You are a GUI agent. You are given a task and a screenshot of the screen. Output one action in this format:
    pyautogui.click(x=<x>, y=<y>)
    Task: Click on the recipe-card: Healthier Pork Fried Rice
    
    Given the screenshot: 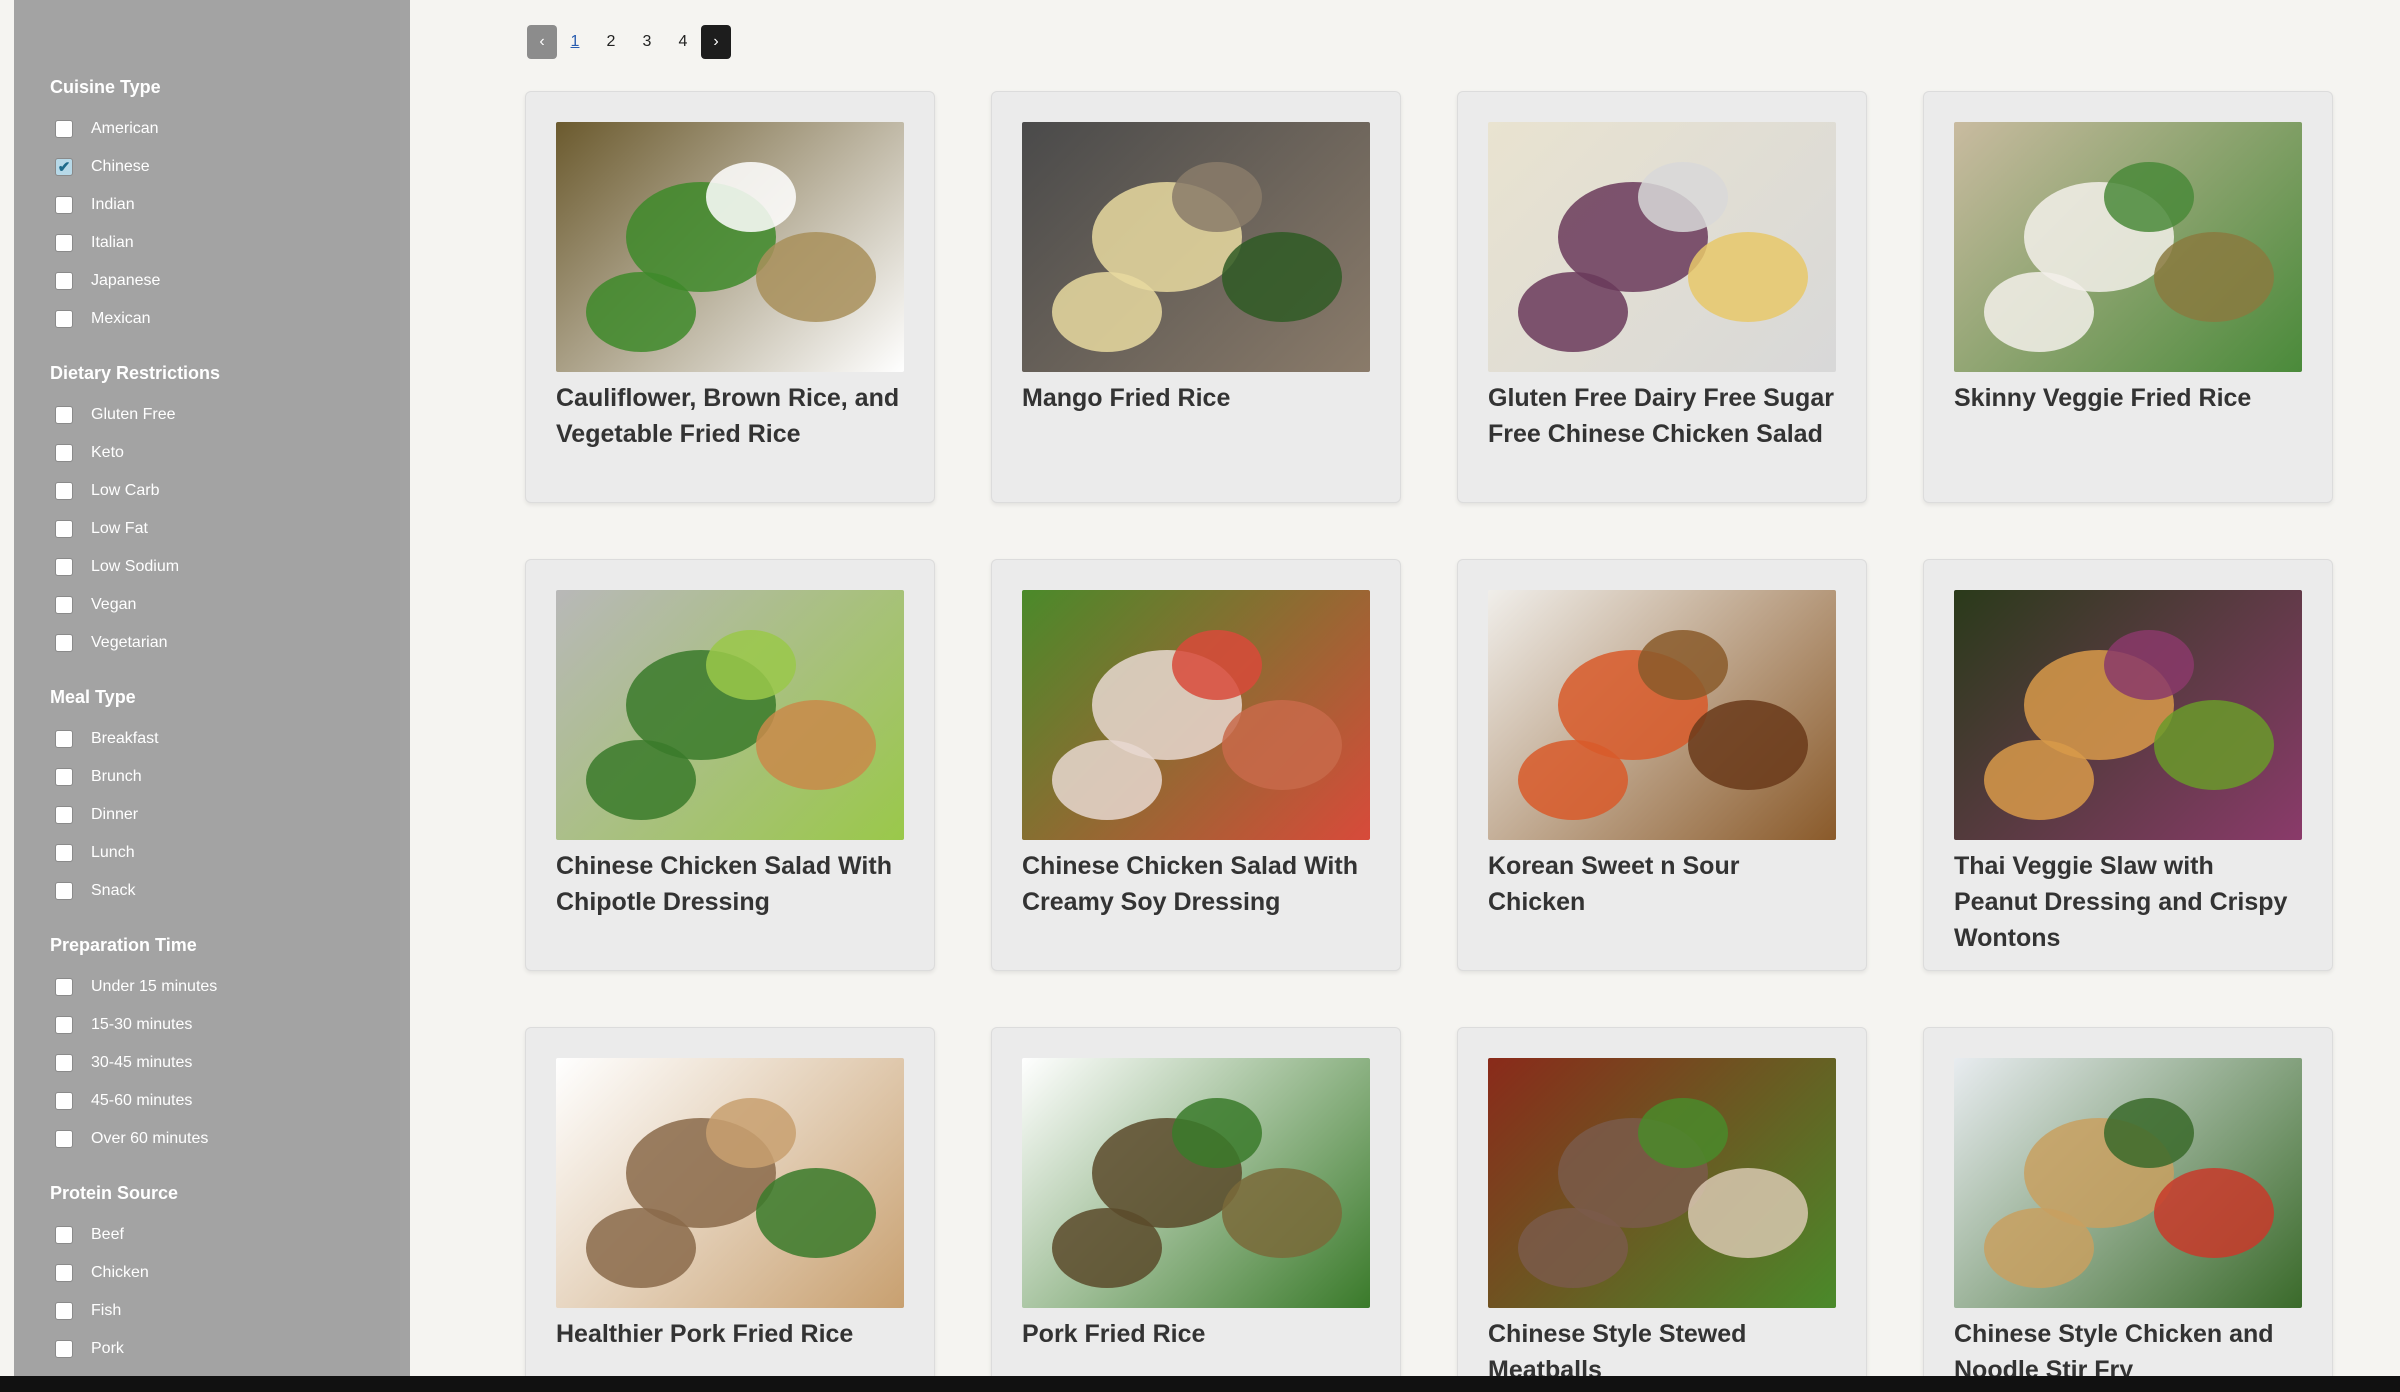 What is the action you would take?
    pyautogui.click(x=730, y=1201)
    